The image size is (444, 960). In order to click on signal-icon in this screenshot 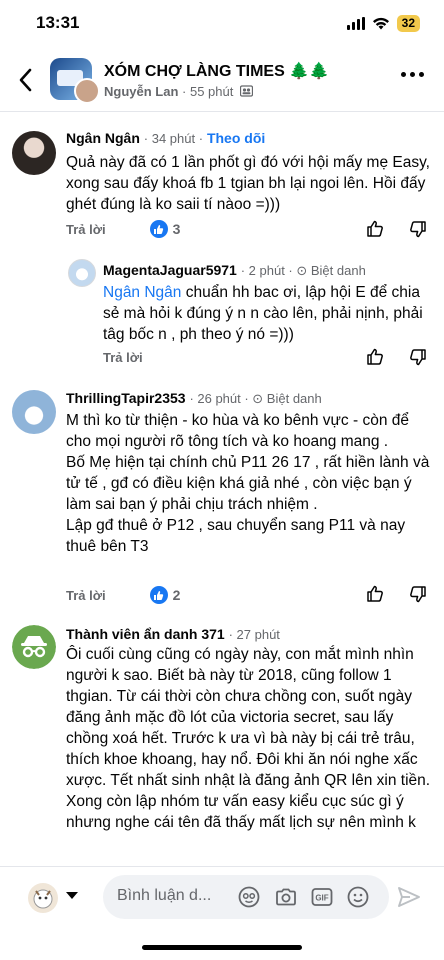, I will do `click(355, 23)`.